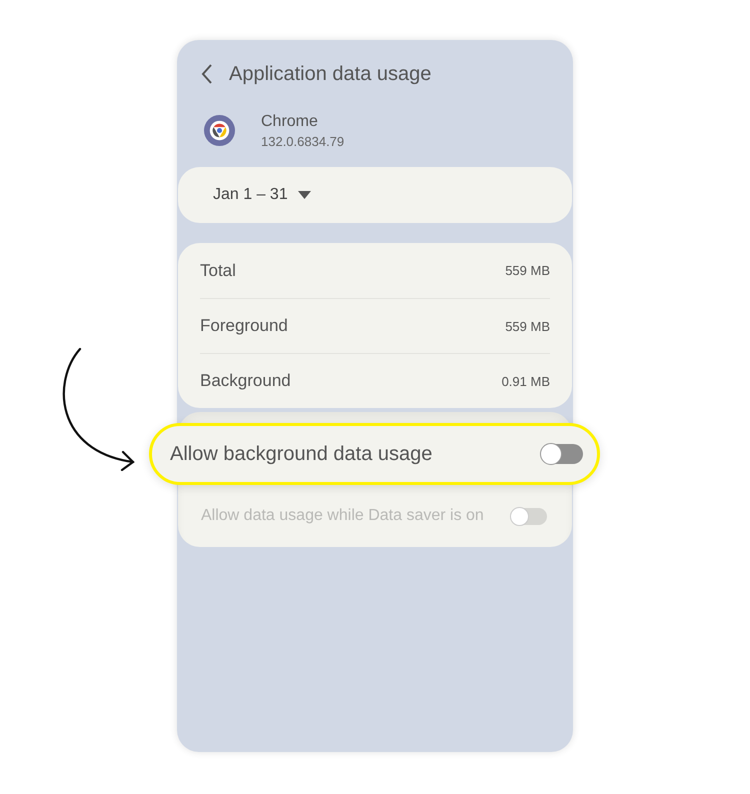  I want to click on period-label: Jan 1 – 31, so click(250, 195).